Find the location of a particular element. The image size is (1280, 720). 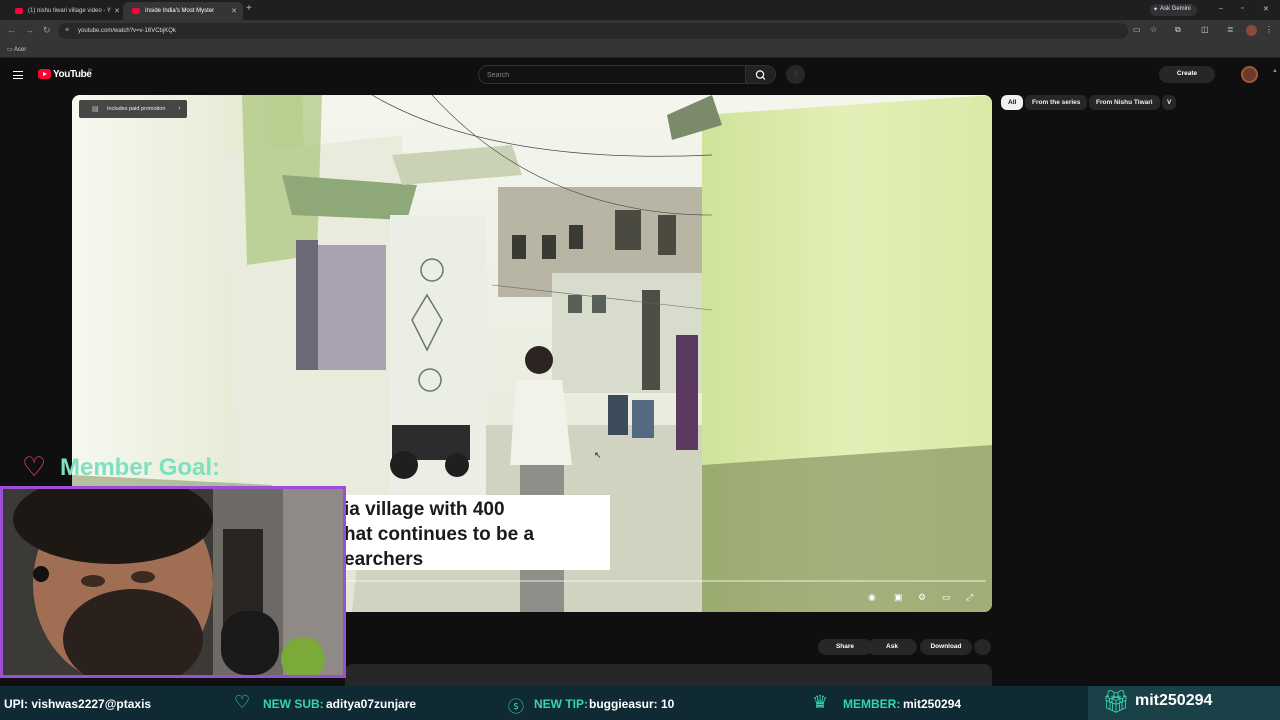

info-icon: ▤ is located at coordinates (95, 109).